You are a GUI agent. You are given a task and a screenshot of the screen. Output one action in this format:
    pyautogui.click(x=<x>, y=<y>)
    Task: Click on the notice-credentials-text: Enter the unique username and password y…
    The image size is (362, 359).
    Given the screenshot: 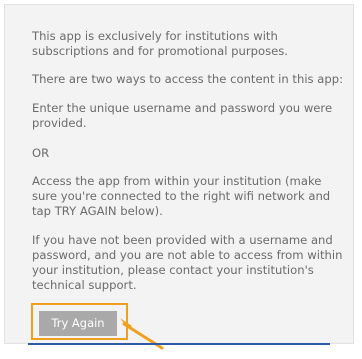 What is the action you would take?
    pyautogui.click(x=182, y=115)
    